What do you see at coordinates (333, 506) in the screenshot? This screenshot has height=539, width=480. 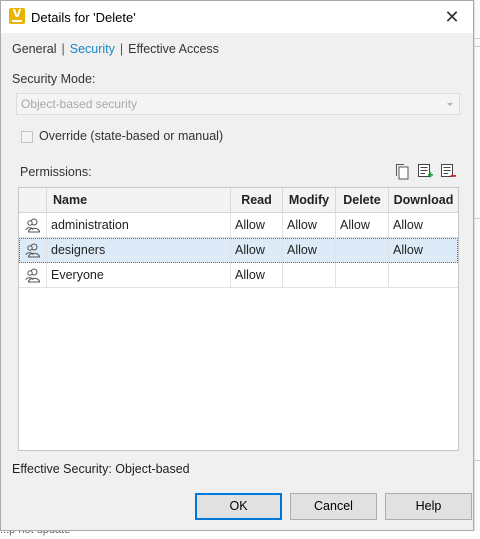 I see `cancel-button: Cancel` at bounding box center [333, 506].